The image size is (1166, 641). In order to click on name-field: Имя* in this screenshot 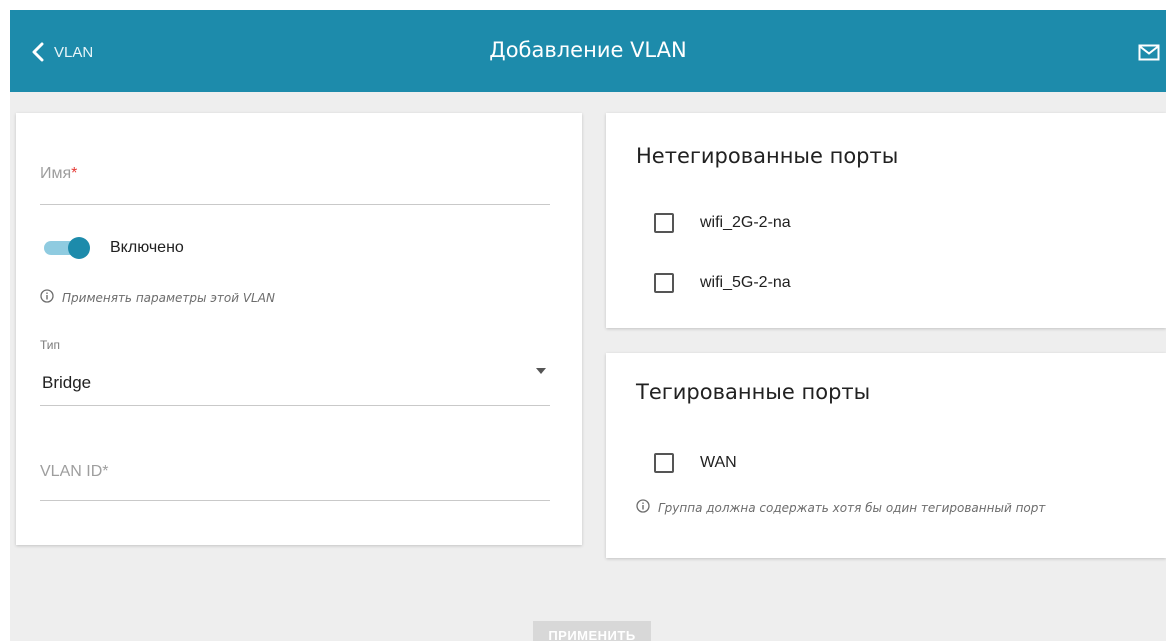, I will do `click(295, 185)`.